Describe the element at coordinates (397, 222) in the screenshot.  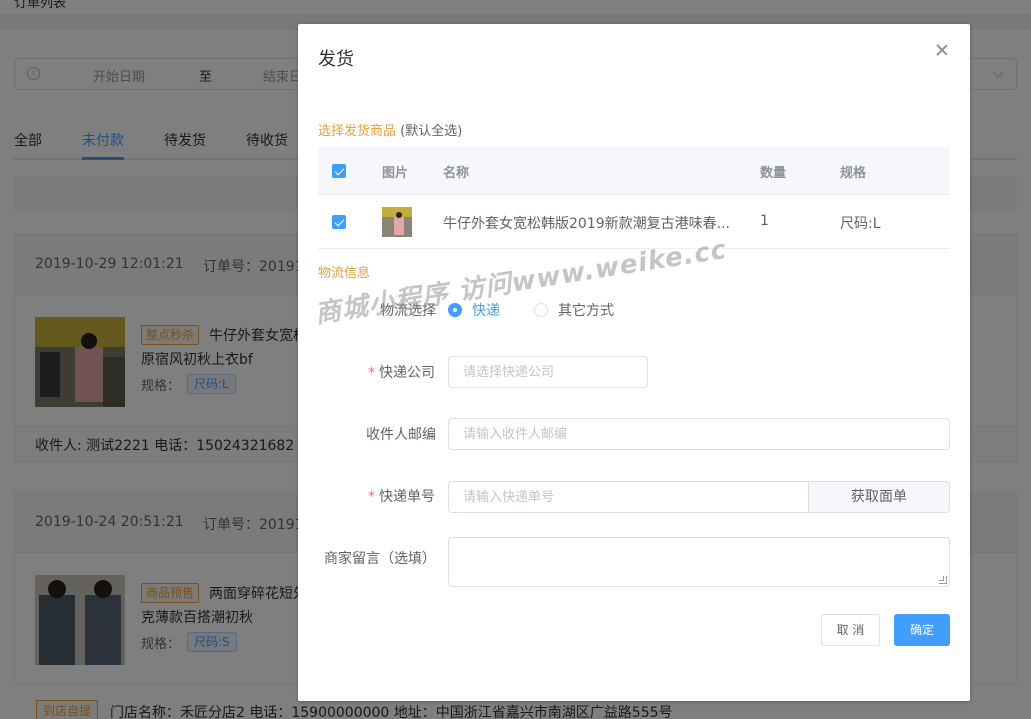
I see `goods-image` at that location.